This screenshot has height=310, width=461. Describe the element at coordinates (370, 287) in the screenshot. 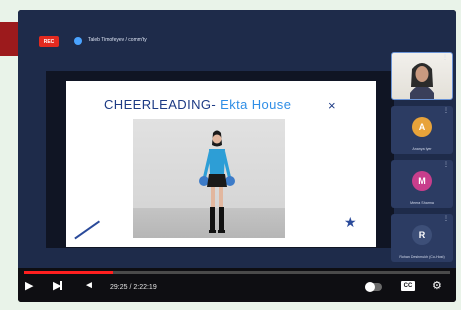

I see `toggle-knob` at that location.